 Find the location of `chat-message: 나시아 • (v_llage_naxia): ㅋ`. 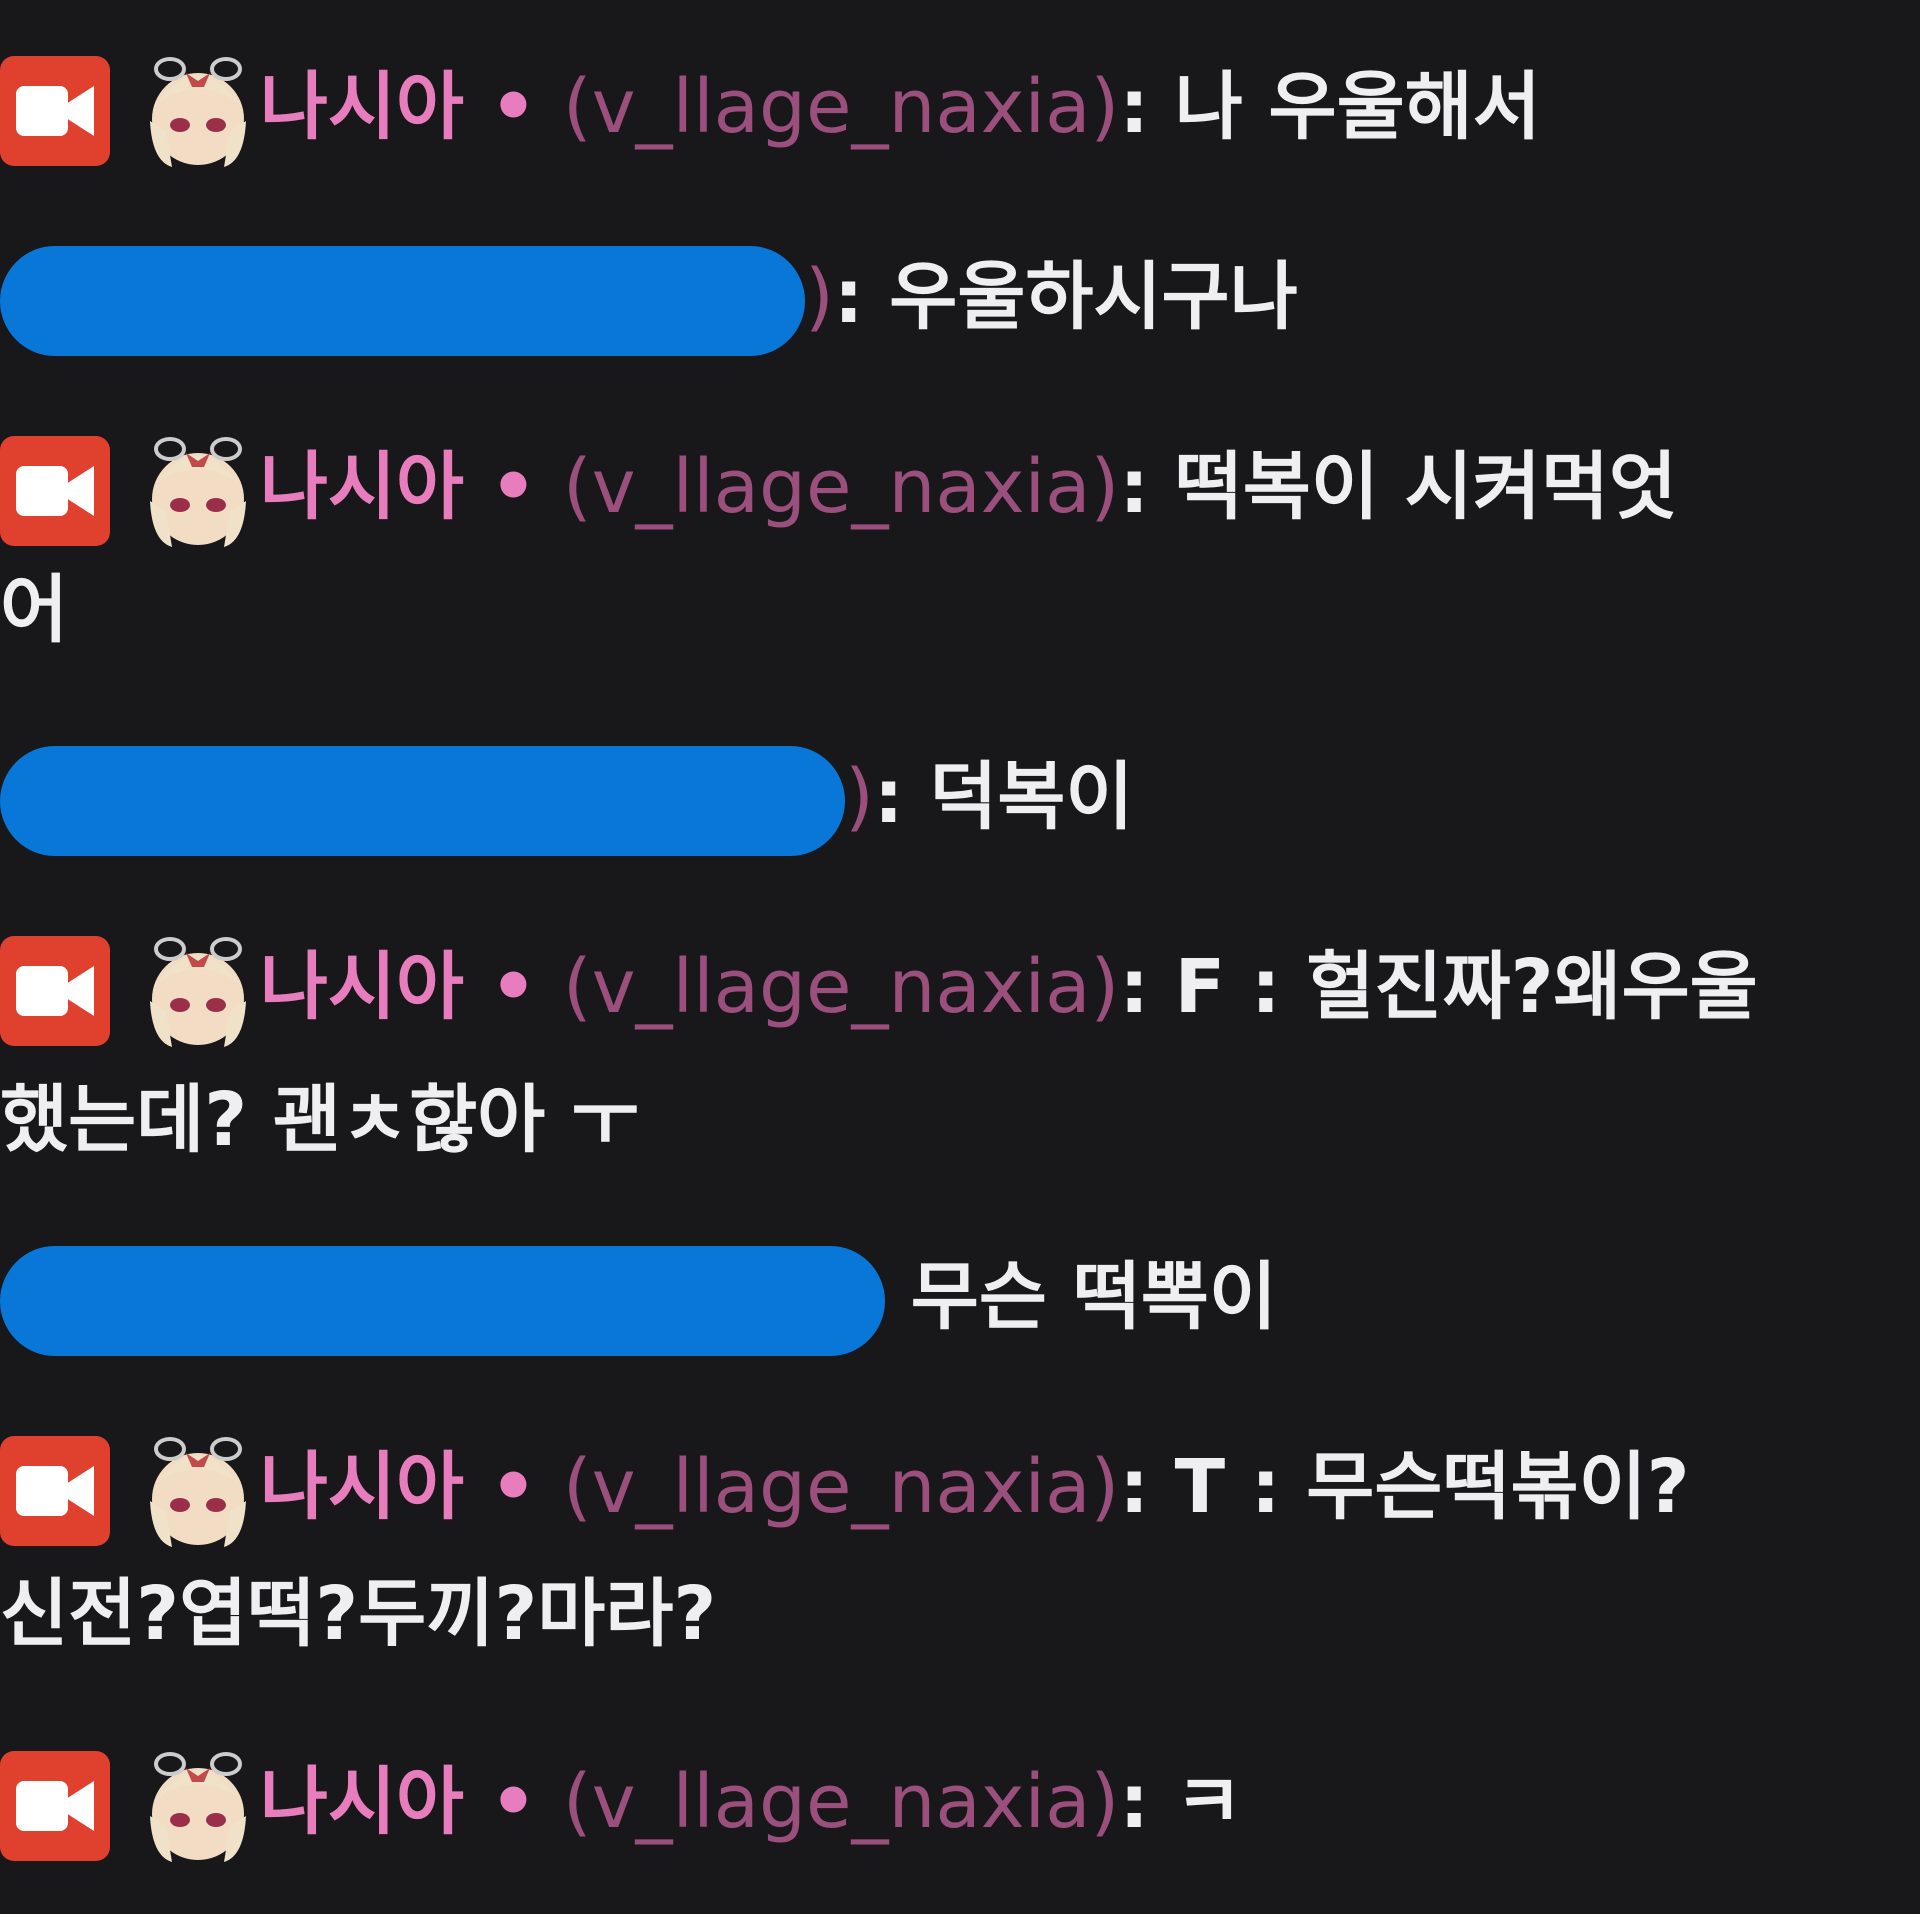

chat-message: 나시아 • (v_llage_naxia): ㅋ is located at coordinates (950, 1803).